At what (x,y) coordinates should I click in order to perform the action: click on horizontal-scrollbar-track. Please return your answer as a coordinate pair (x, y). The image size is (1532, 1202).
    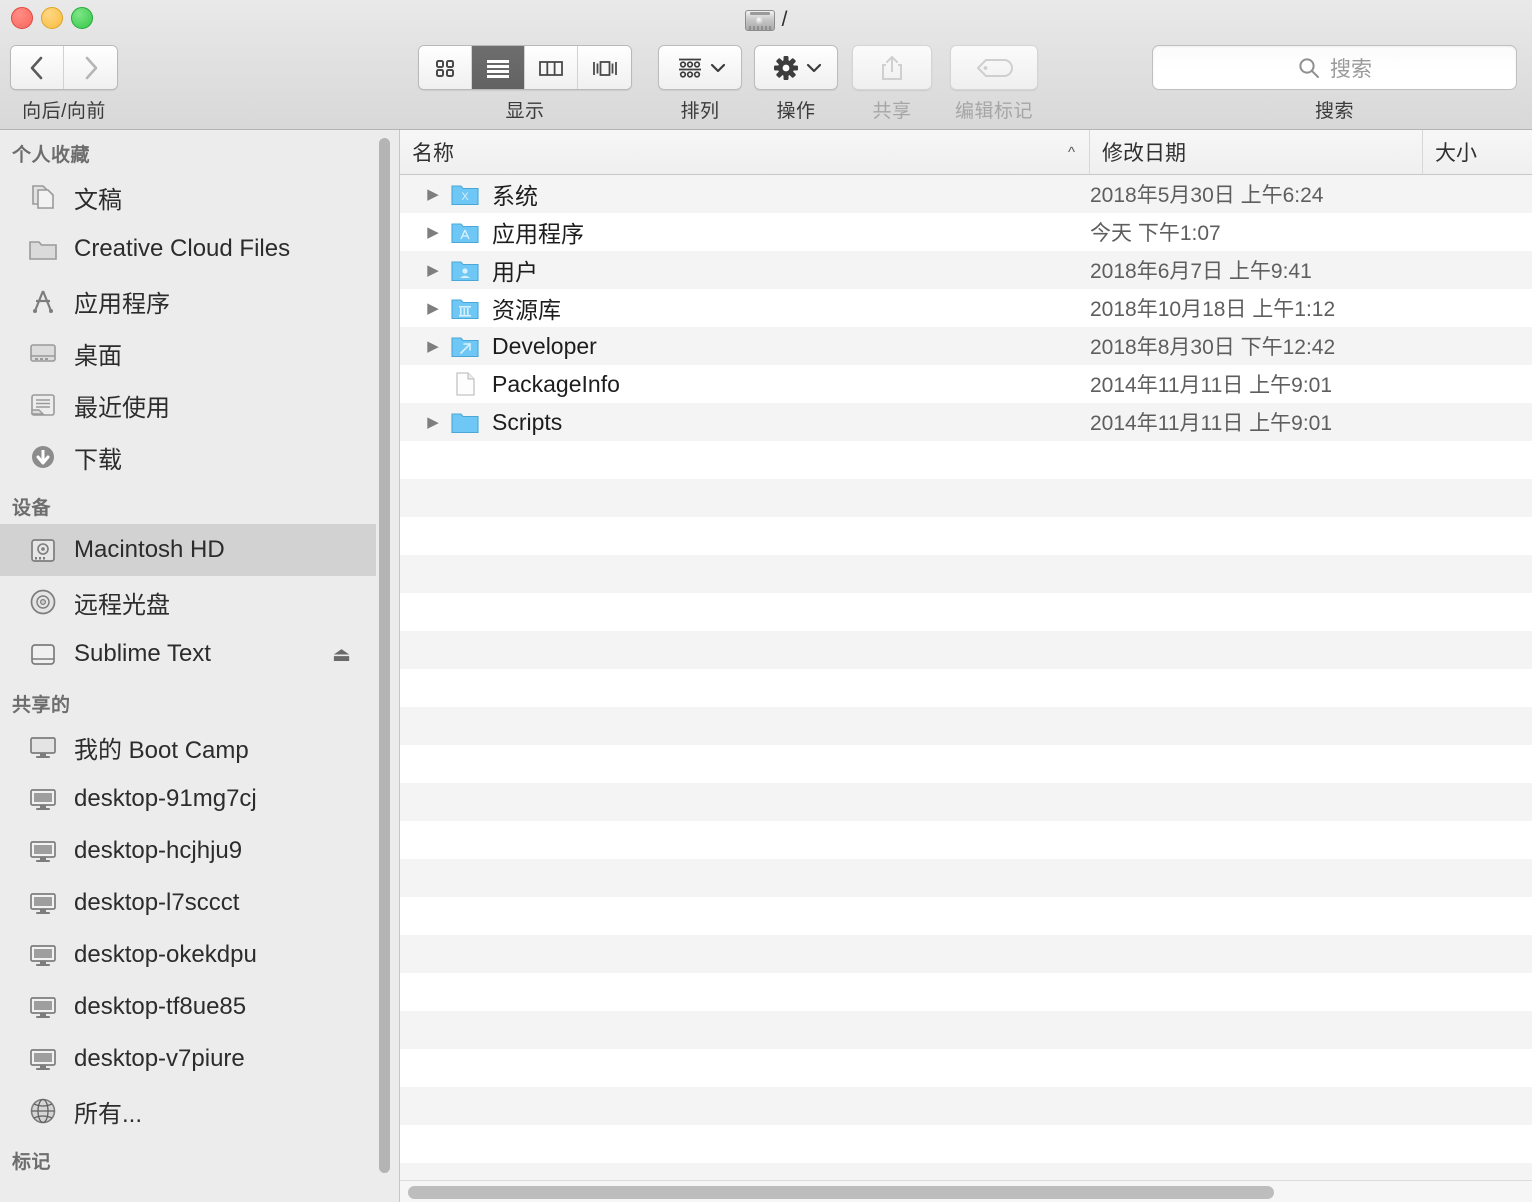
    Looking at the image, I should click on (966, 1191).